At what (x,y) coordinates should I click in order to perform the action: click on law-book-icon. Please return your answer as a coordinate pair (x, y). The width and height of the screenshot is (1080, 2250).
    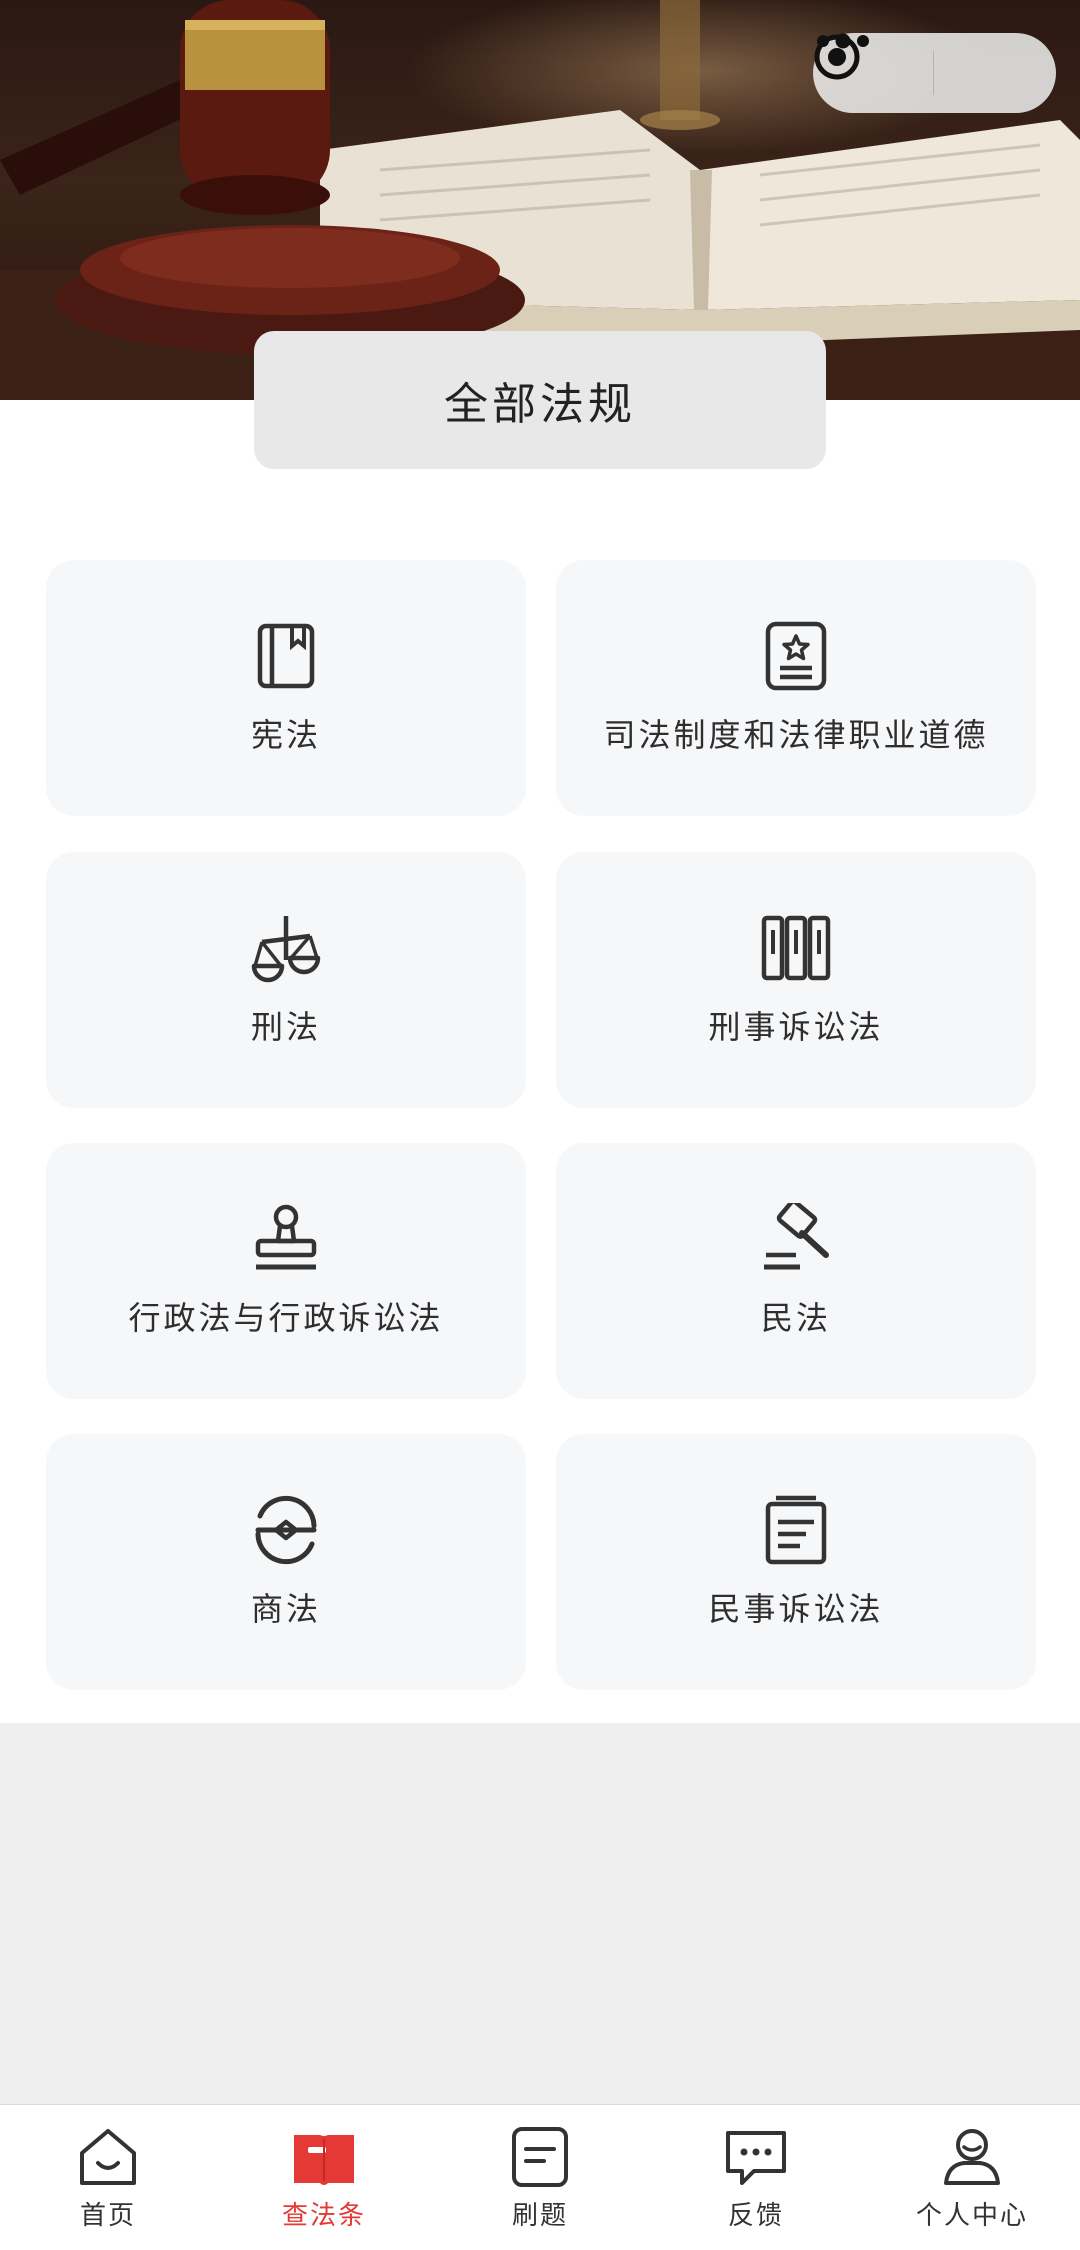
    Looking at the image, I should click on (324, 2160).